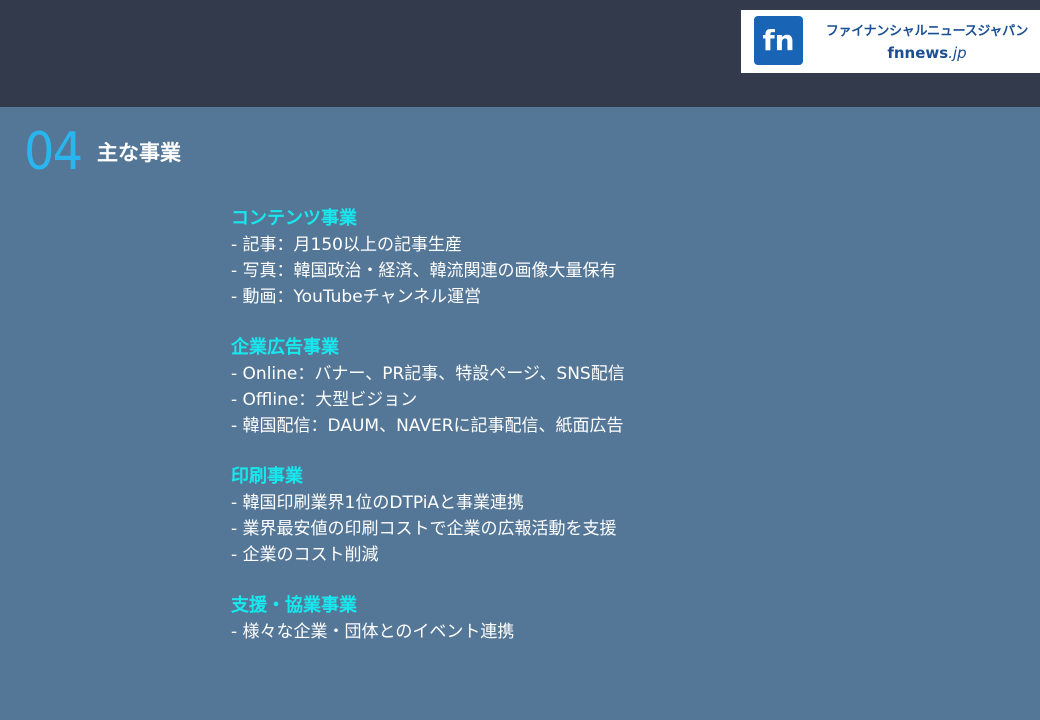 This screenshot has height=720, width=1040. Describe the element at coordinates (581, 618) in the screenshot. I see `group-support-business: 支援・協業事業 - 様々な企業・団体とのイベント連携` at that location.